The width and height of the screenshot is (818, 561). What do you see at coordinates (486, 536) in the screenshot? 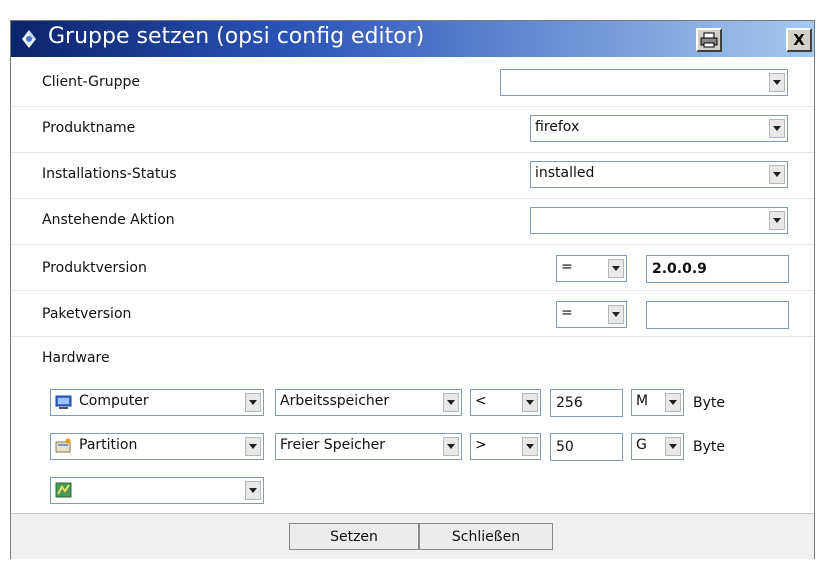
I see `close-button: Schließen` at bounding box center [486, 536].